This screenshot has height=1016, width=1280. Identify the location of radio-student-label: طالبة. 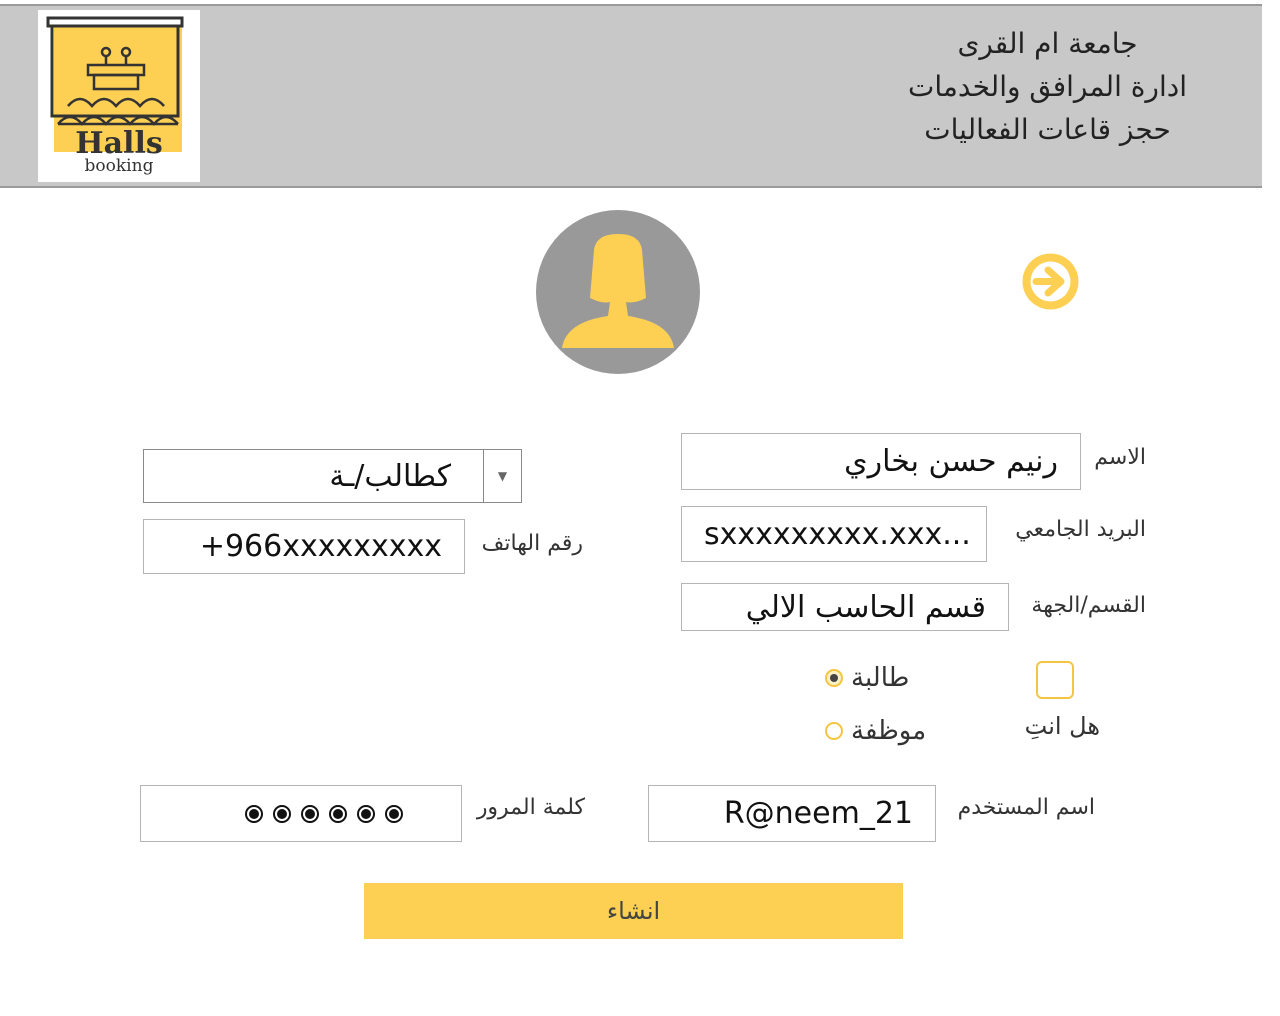
(880, 678).